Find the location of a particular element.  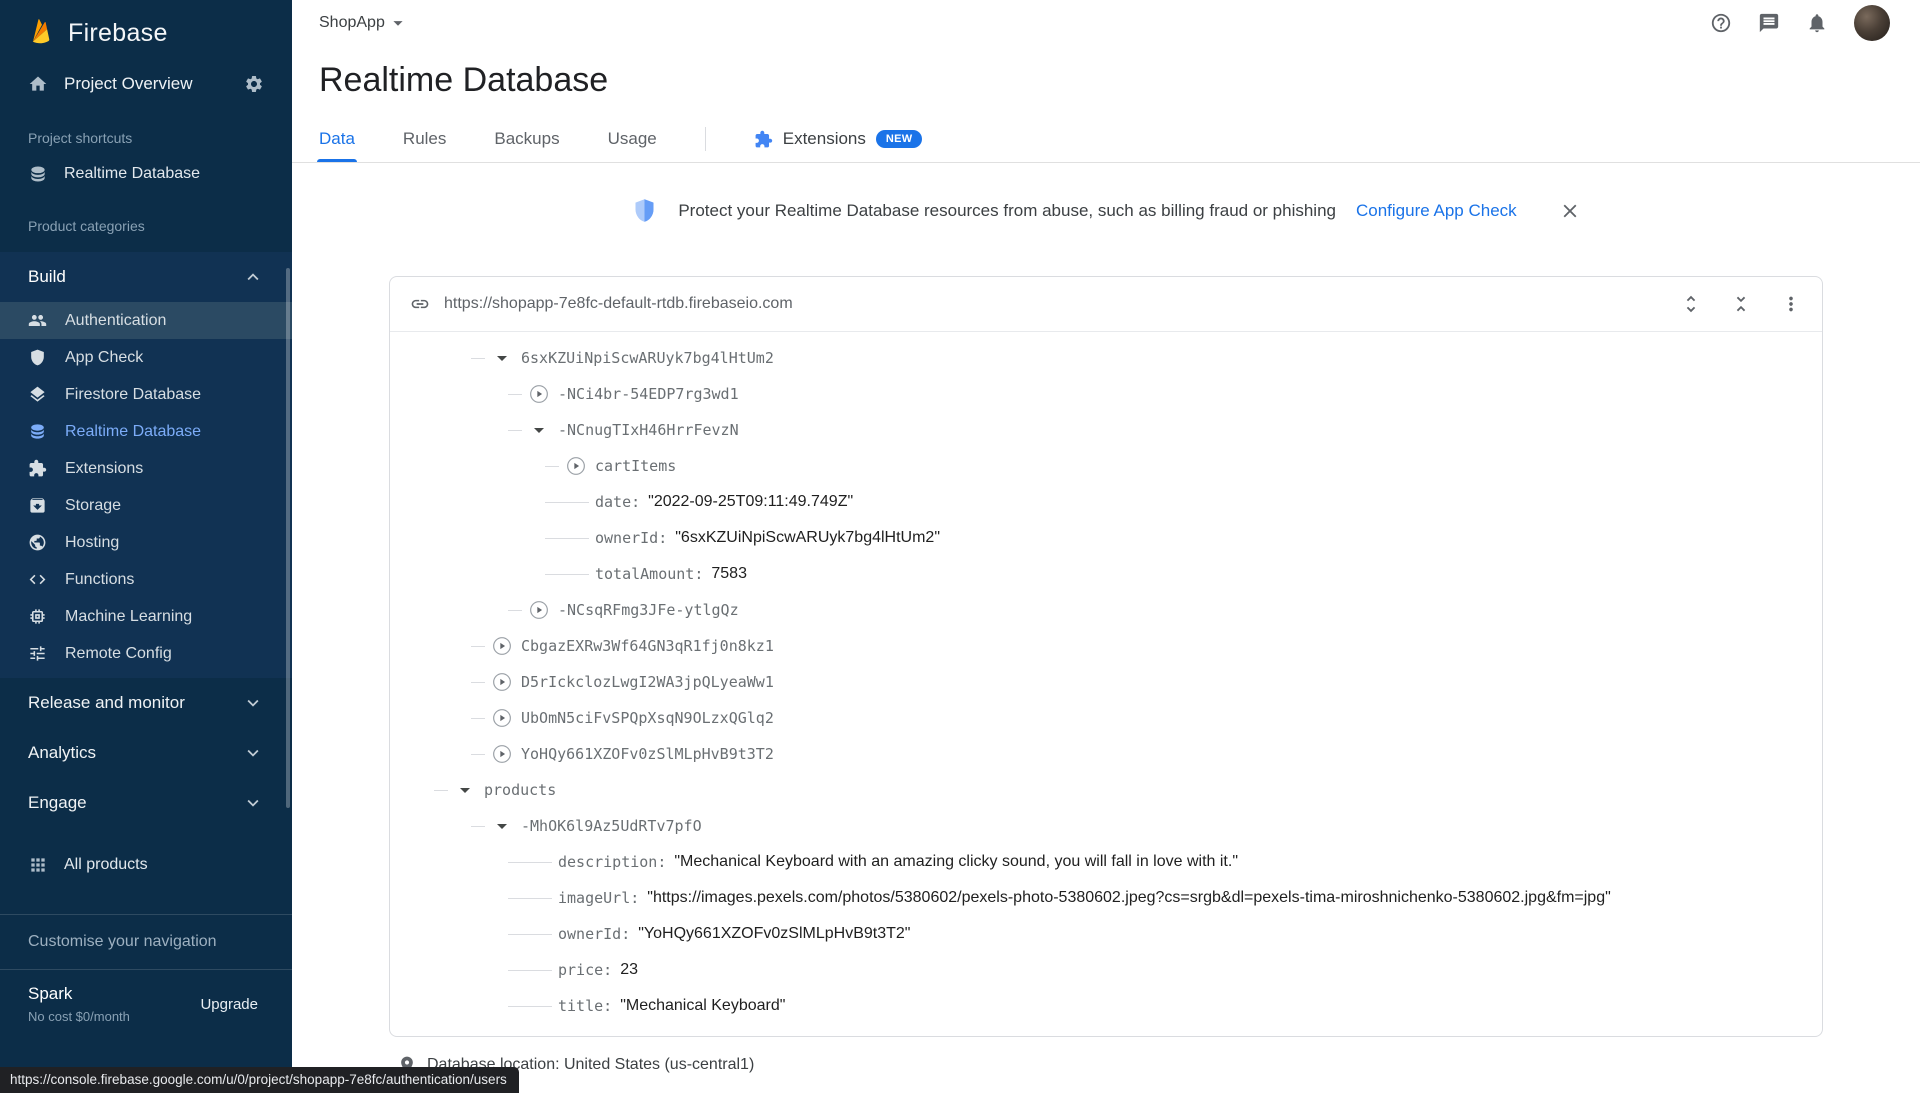

topbar-actions is located at coordinates (1800, 23).